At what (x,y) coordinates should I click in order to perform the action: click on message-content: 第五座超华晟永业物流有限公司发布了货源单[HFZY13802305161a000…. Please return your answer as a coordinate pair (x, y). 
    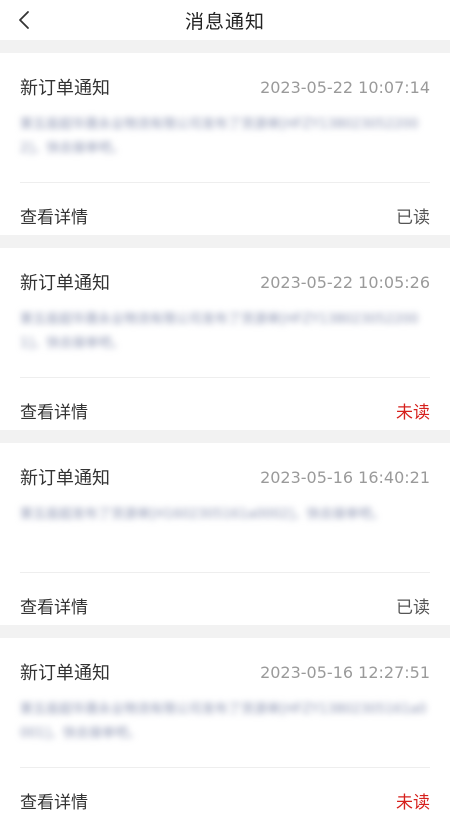
    Looking at the image, I should click on (223, 721).